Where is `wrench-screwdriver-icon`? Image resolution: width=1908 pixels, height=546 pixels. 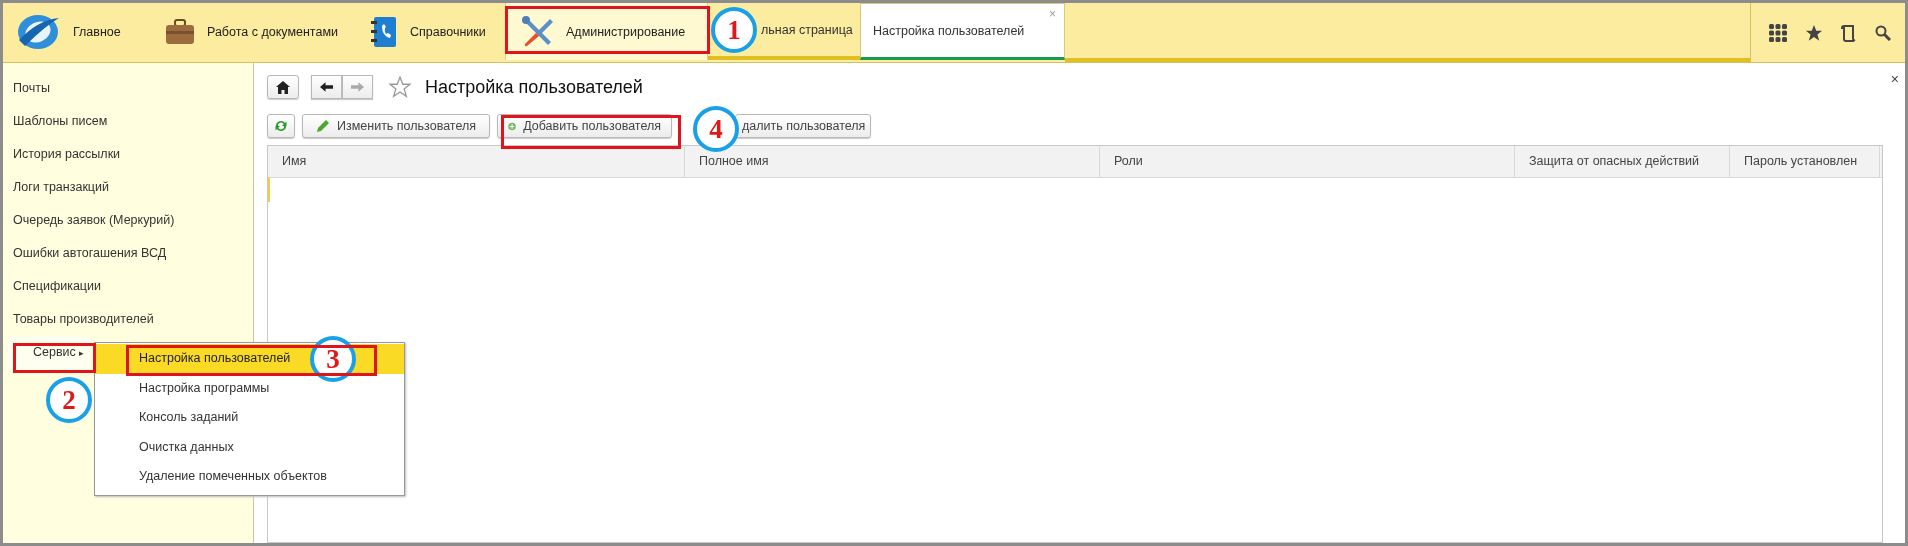
wrench-screwdriver-icon is located at coordinates (537, 31).